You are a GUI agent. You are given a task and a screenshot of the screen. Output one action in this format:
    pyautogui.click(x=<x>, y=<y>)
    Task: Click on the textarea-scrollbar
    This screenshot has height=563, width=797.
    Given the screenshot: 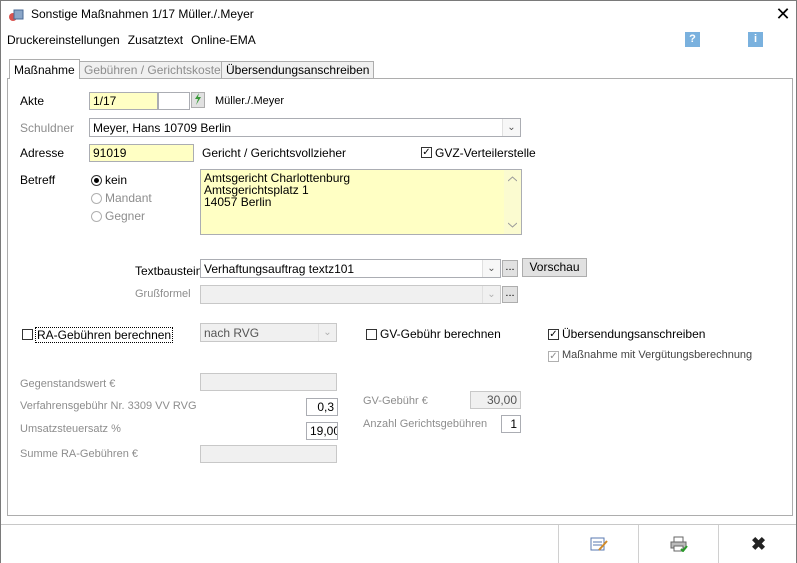 What is the action you would take?
    pyautogui.click(x=512, y=202)
    